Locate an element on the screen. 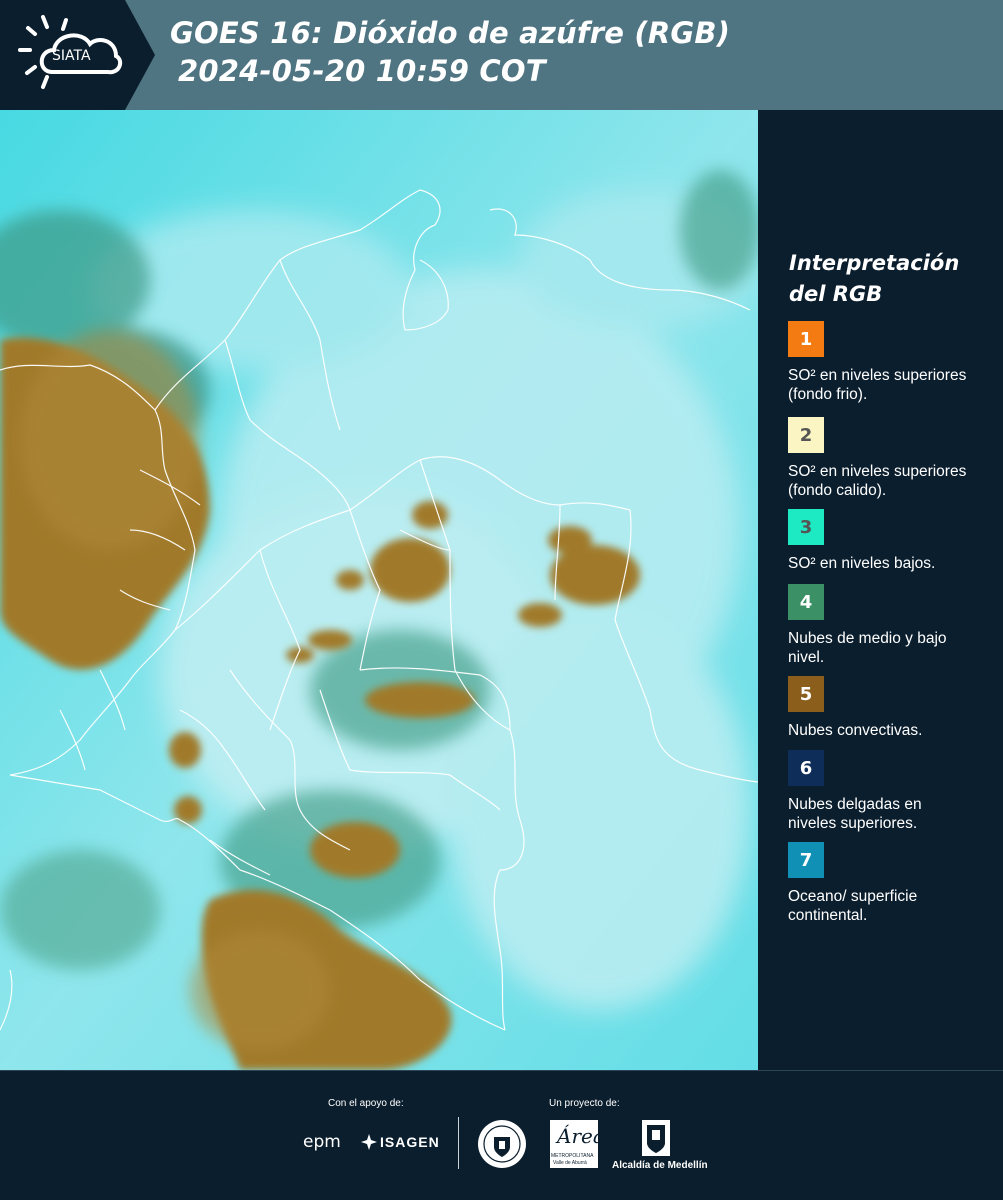  legend-item-3: 3 SO² en niveles bajos. is located at coordinates (893, 541).